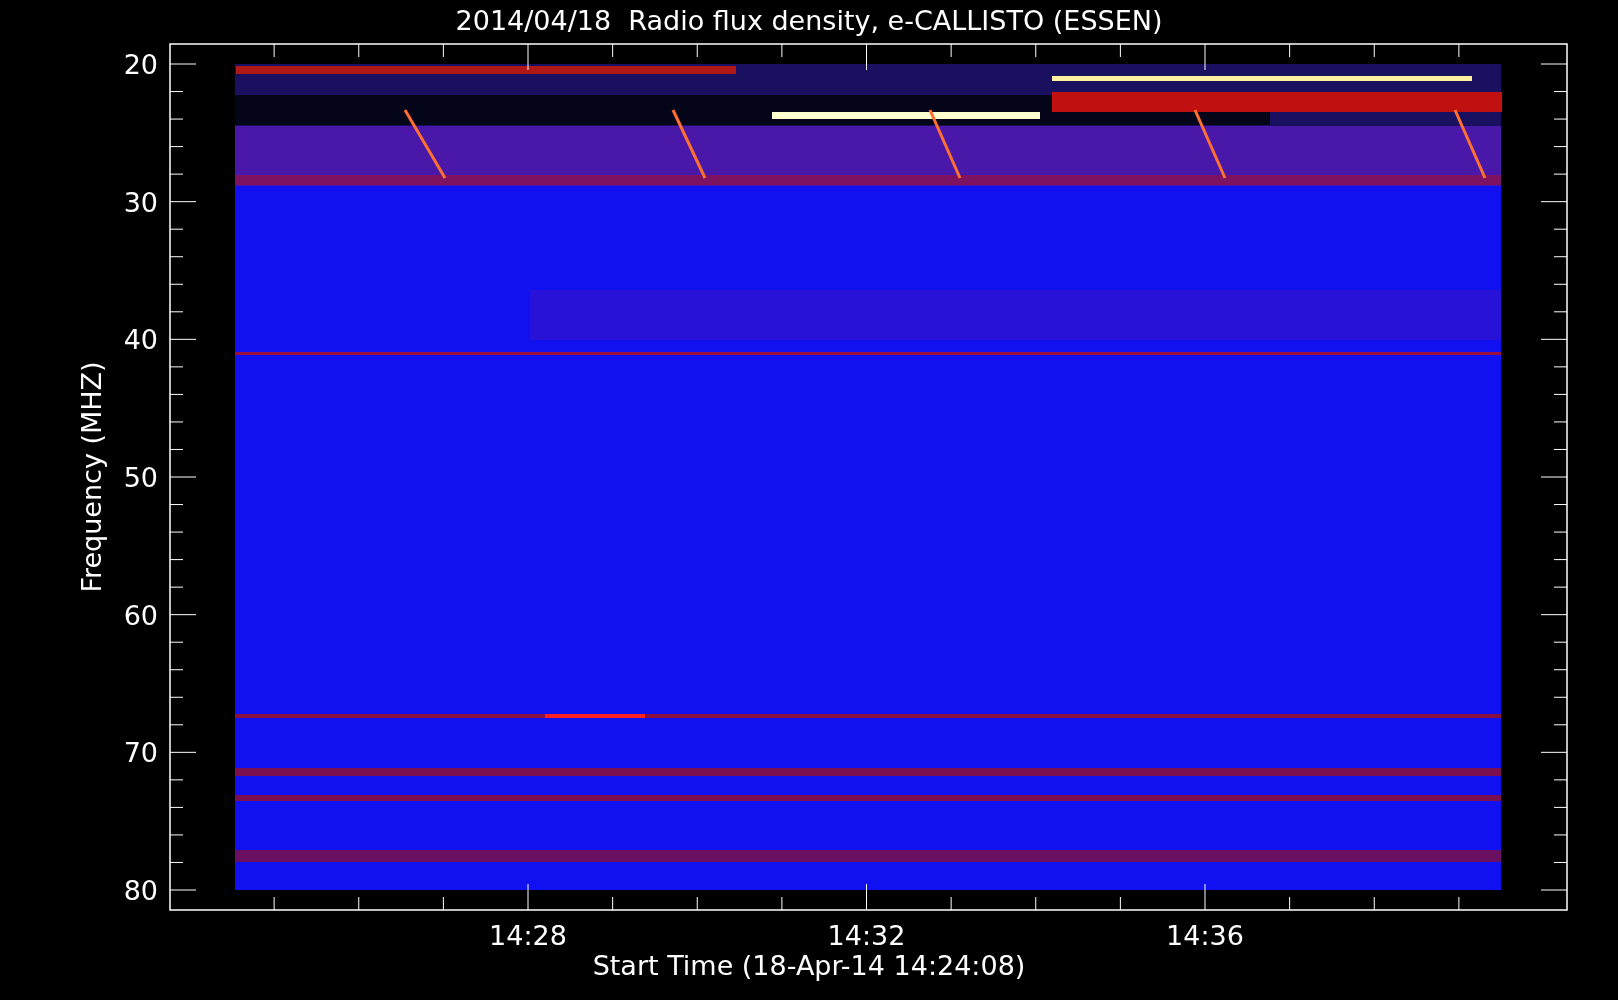 The width and height of the screenshot is (1618, 1000). Describe the element at coordinates (91, 477) in the screenshot. I see `axis-title: Frequency (MHZ)` at that location.